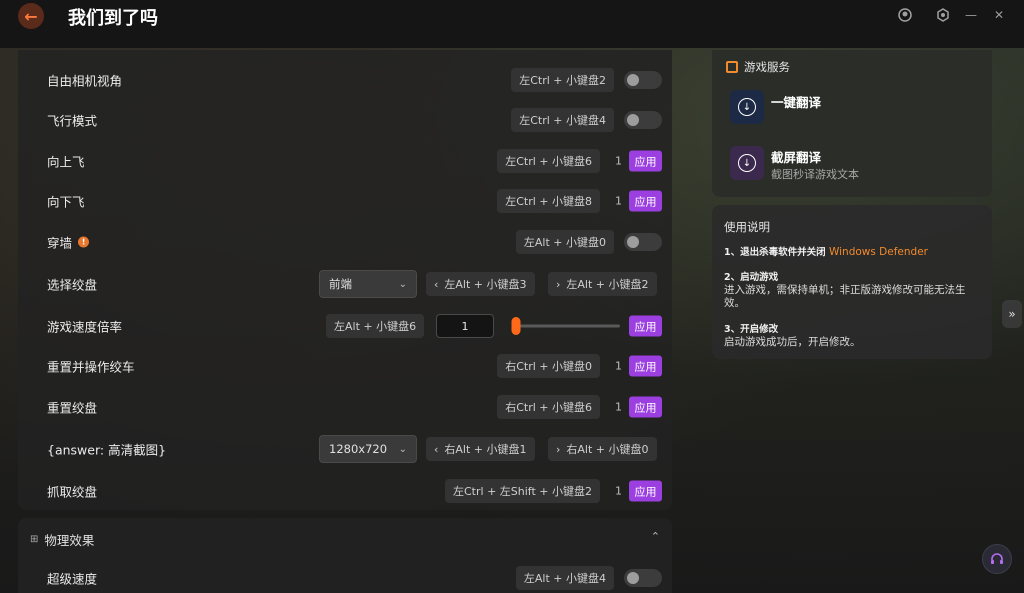 This screenshot has width=1024, height=593. Describe the element at coordinates (815, 174) in the screenshot. I see `service-subtitle: 截图秒译游戏文本` at that location.